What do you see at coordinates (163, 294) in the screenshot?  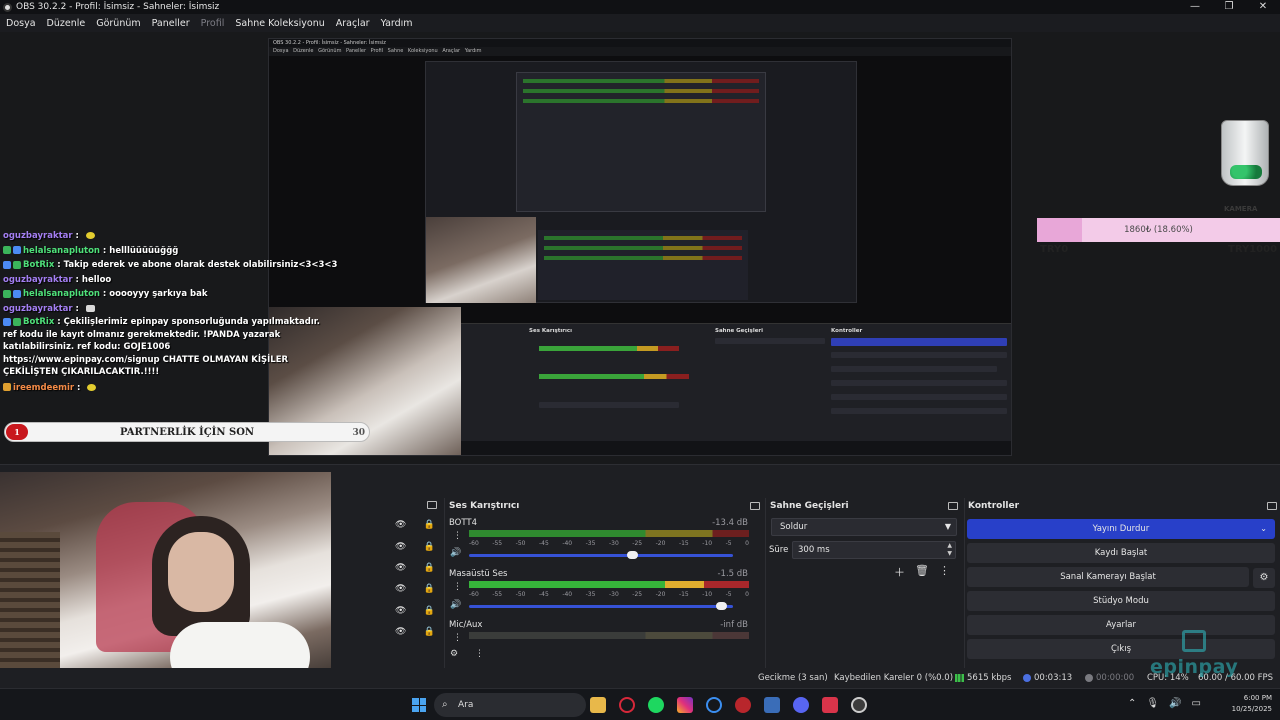 I see `chat-message: helalsanapluton : ooooyyy şarkıya bak` at bounding box center [163, 294].